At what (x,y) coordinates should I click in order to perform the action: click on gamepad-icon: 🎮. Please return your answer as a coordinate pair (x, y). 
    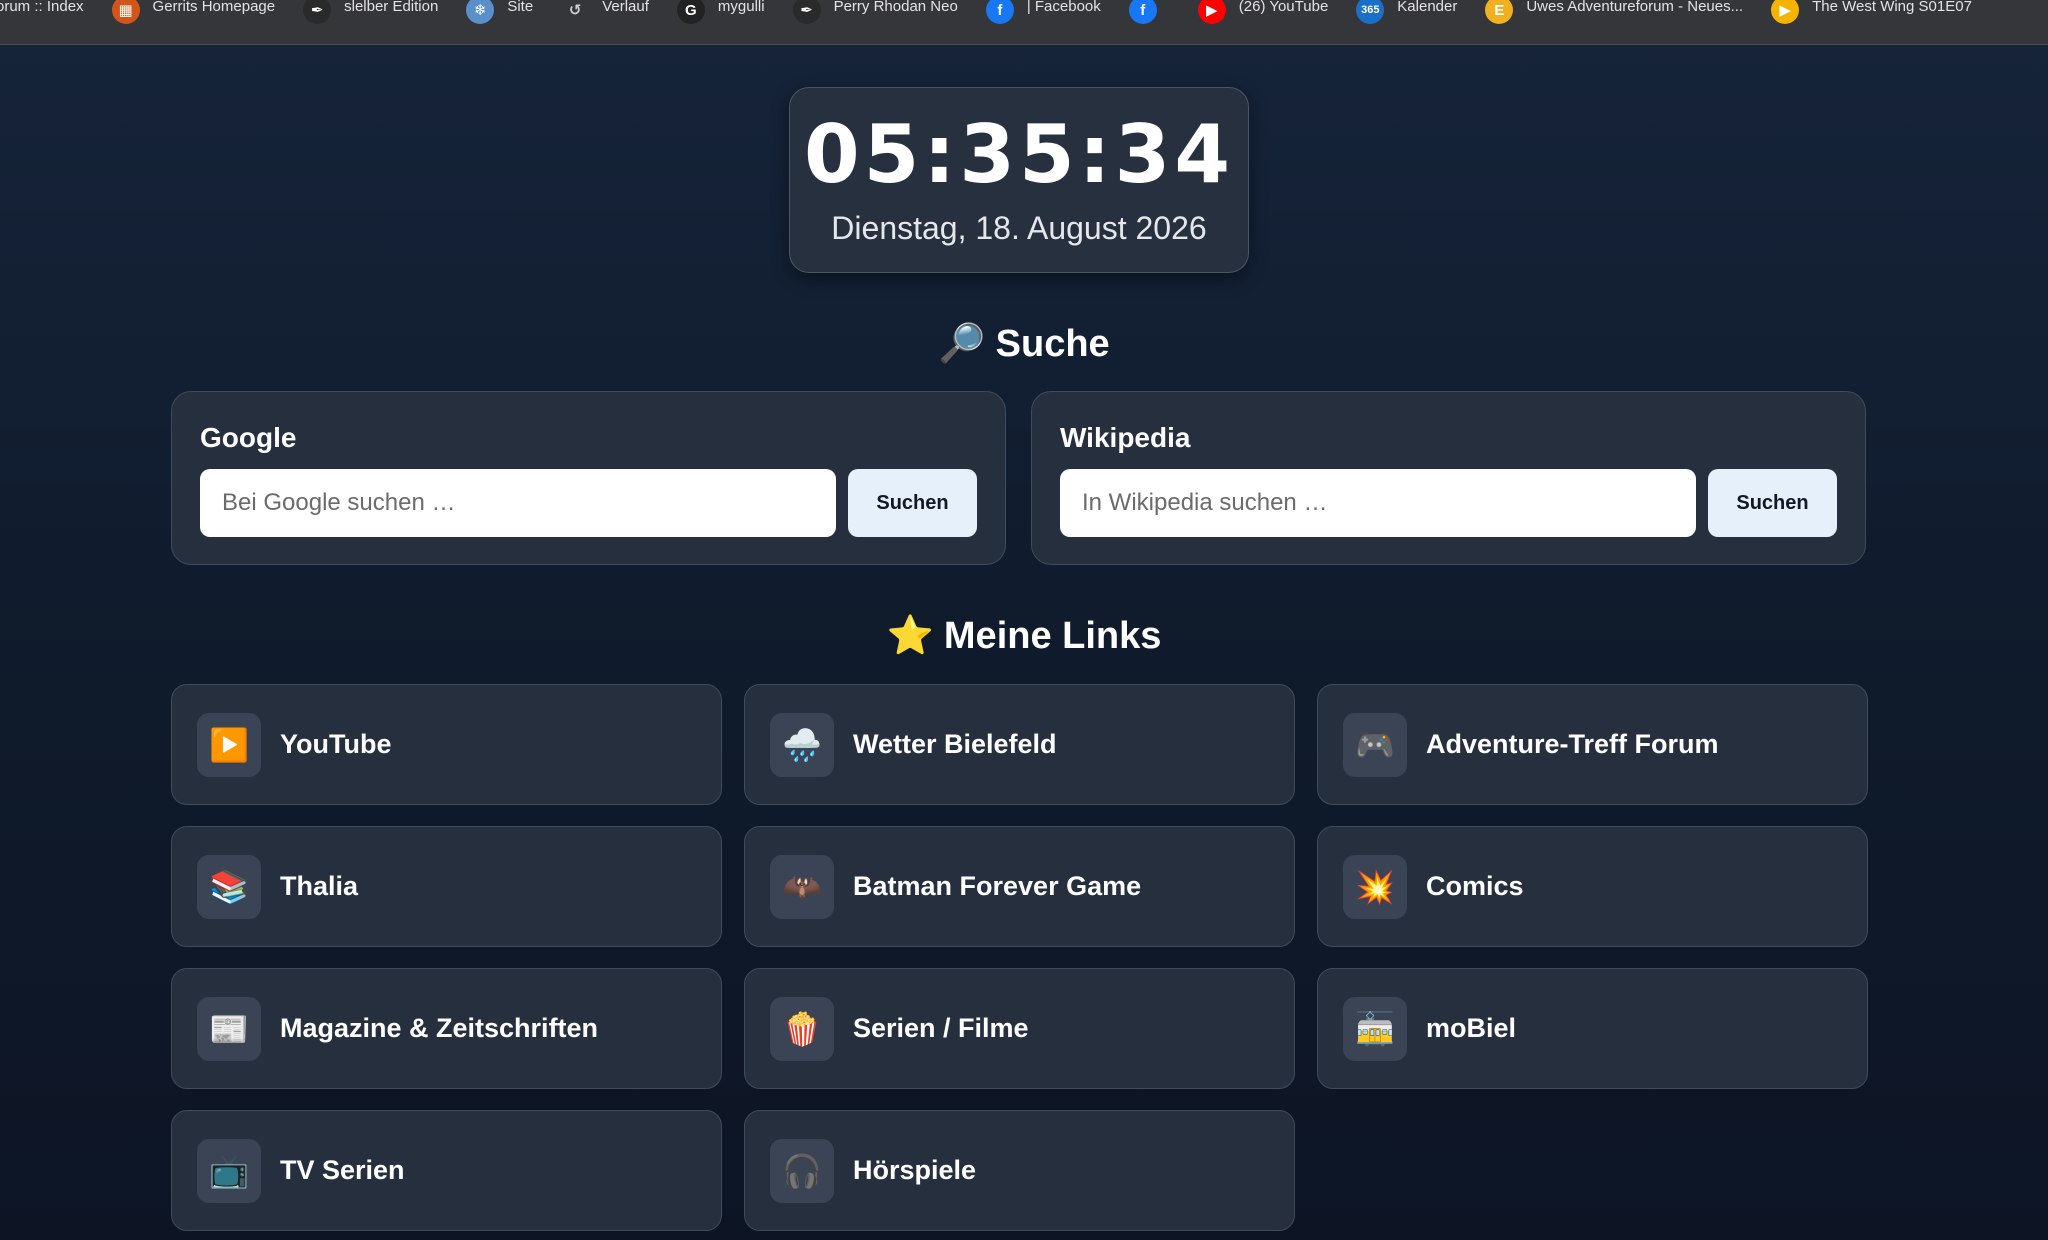
    Looking at the image, I should click on (1375, 744).